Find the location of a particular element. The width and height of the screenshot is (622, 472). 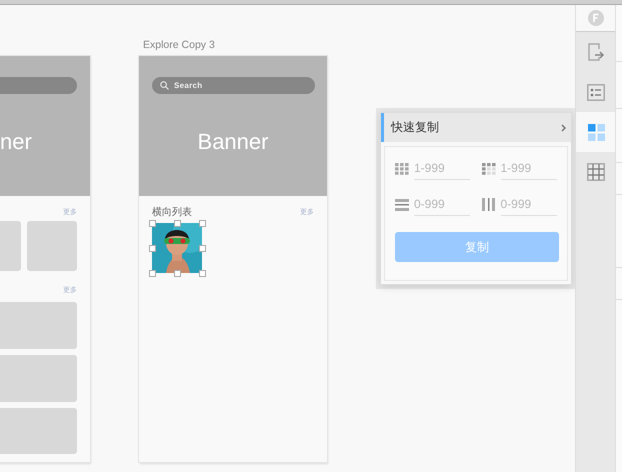

row-spacing-icon is located at coordinates (402, 204).